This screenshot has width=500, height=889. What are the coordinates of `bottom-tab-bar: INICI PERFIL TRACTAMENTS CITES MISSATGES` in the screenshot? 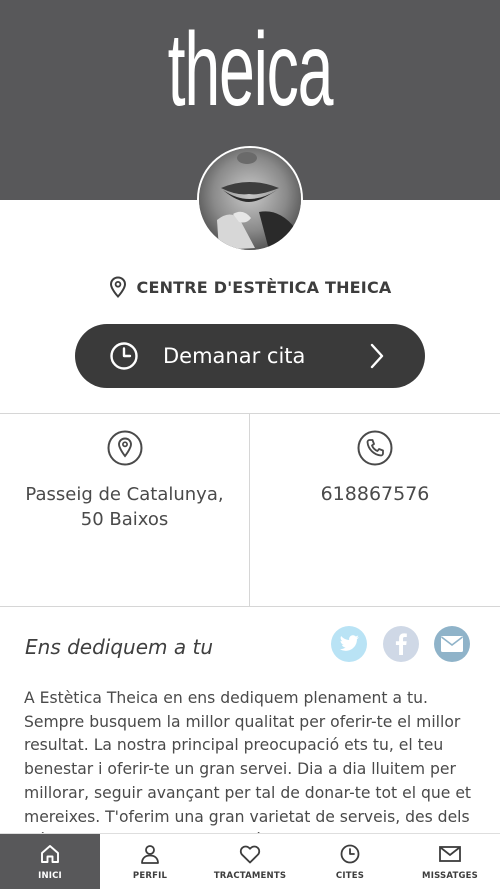 It's located at (250, 861).